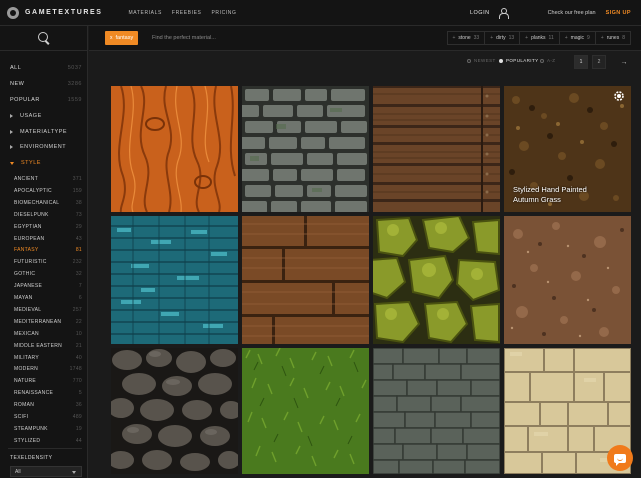 This screenshot has width=641, height=478. Describe the element at coordinates (48, 191) in the screenshot. I see `style-filter-apocalyptic: APOCALYPTIC 159` at that location.